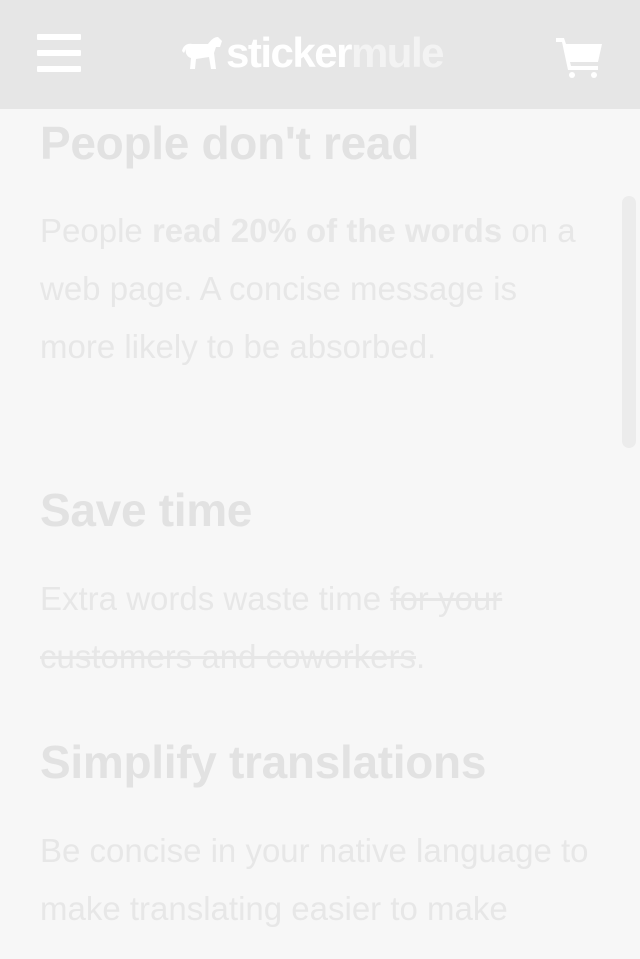 This screenshot has width=640, height=959. What do you see at coordinates (327, 230) in the screenshot?
I see `bold-text: read 20% of the words` at bounding box center [327, 230].